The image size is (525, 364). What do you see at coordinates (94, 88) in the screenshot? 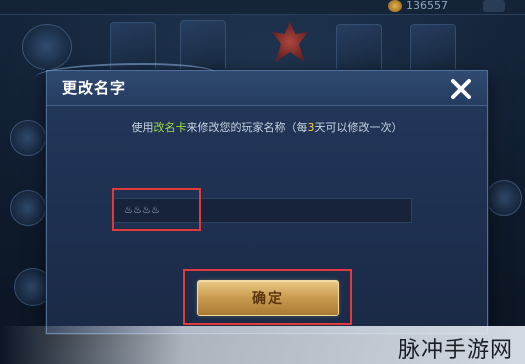
I see `dialog-title: 更改名字` at bounding box center [94, 88].